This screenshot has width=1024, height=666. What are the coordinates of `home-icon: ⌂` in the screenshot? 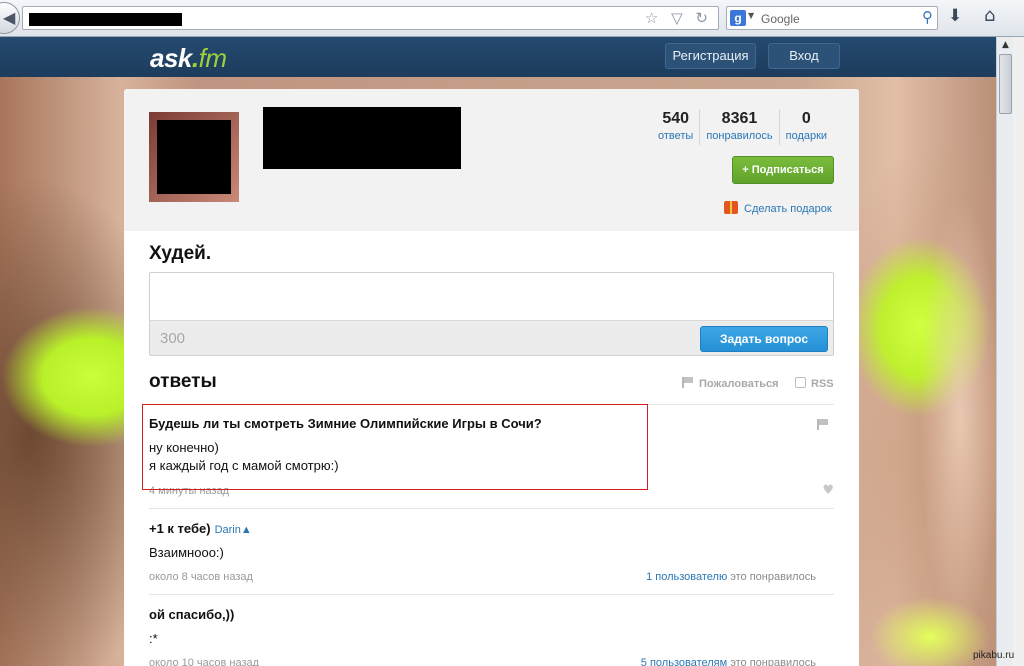 It's located at (989, 15).